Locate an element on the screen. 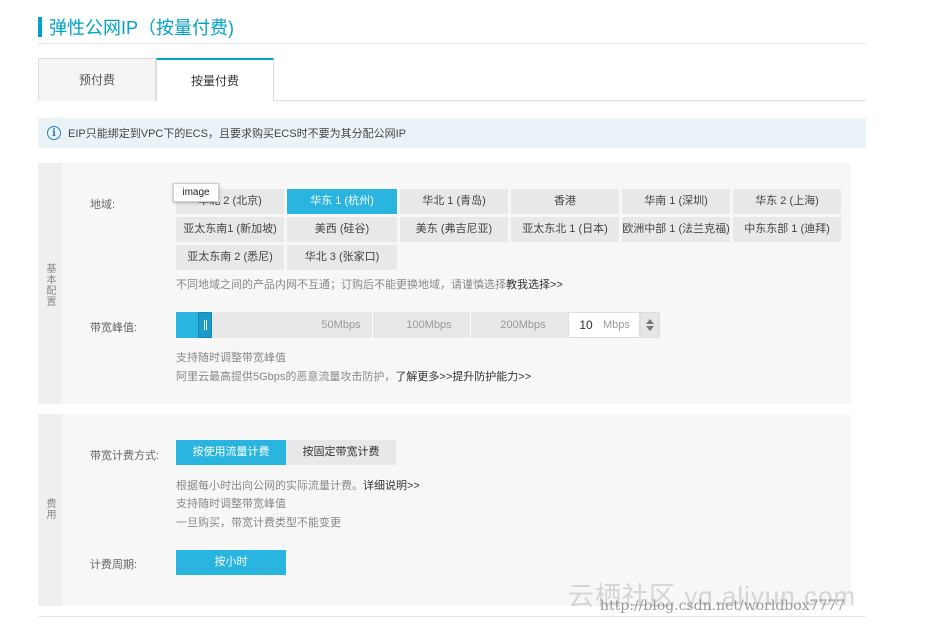  bandwidth-input: 10 Mbps is located at coordinates (604, 325).